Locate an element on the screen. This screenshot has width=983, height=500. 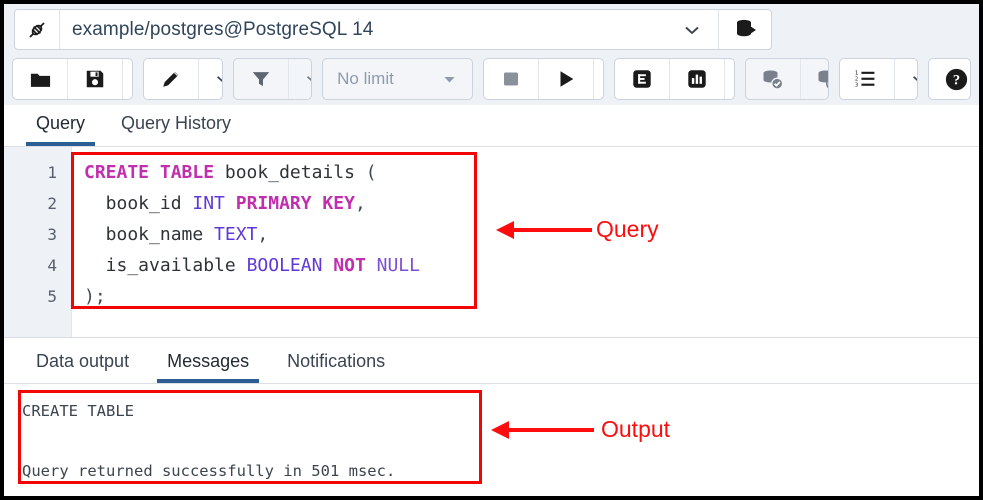
help-question-icon: ? is located at coordinates (949, 79).